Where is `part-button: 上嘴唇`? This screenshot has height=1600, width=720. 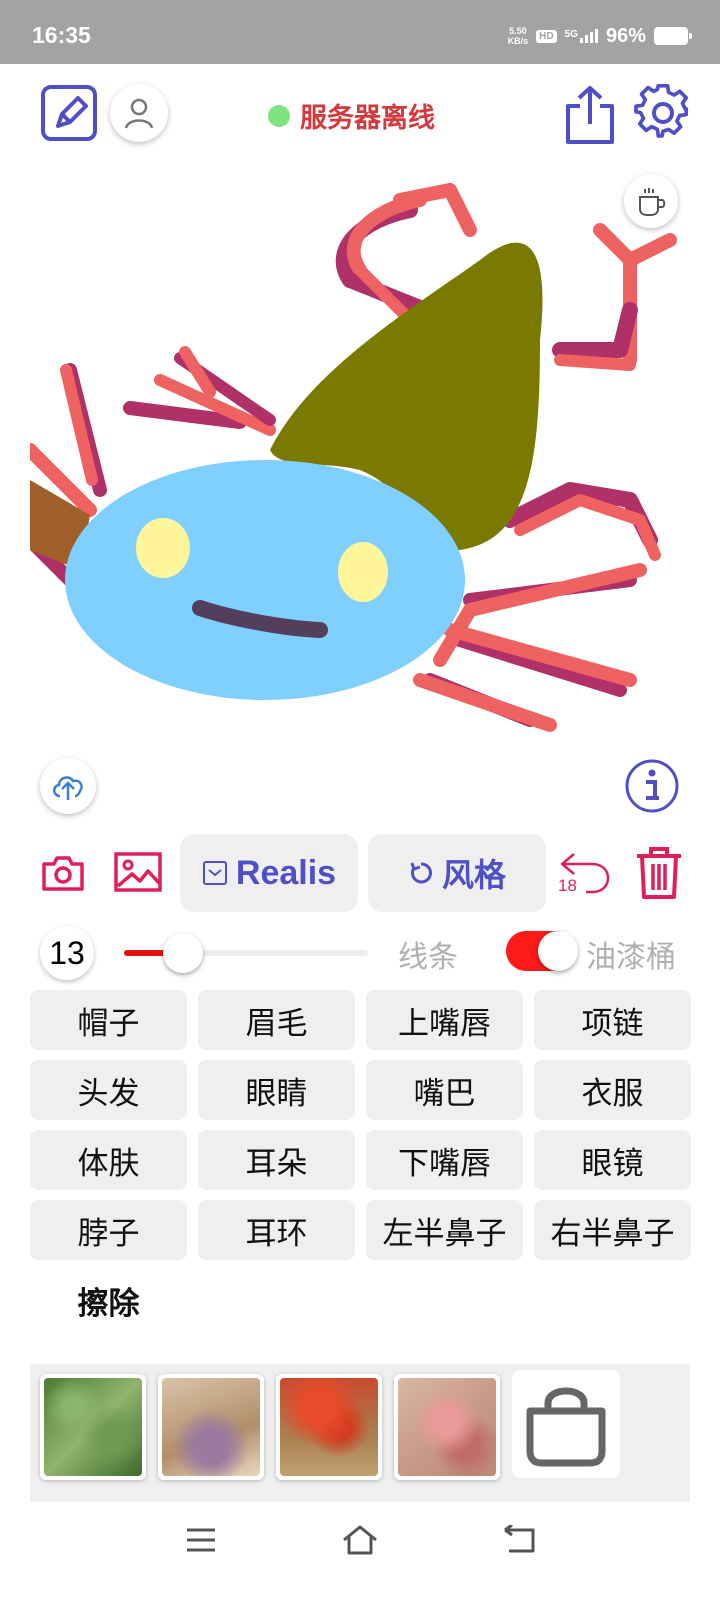
part-button: 上嘴唇 is located at coordinates (444, 1020).